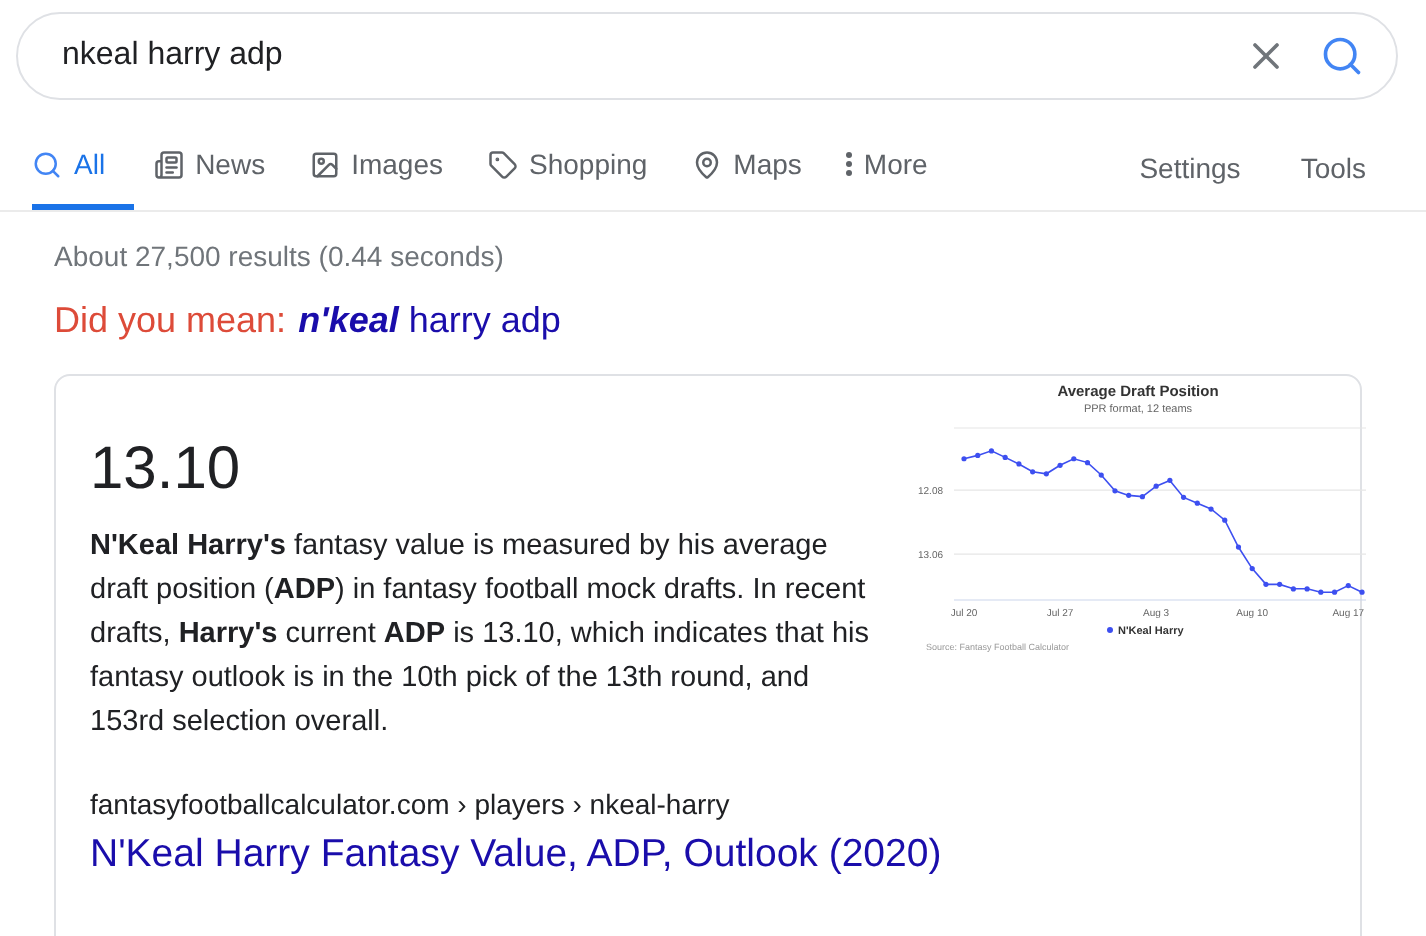 Image resolution: width=1426 pixels, height=936 pixels. I want to click on correction-link: n'keal harry adp, so click(429, 320).